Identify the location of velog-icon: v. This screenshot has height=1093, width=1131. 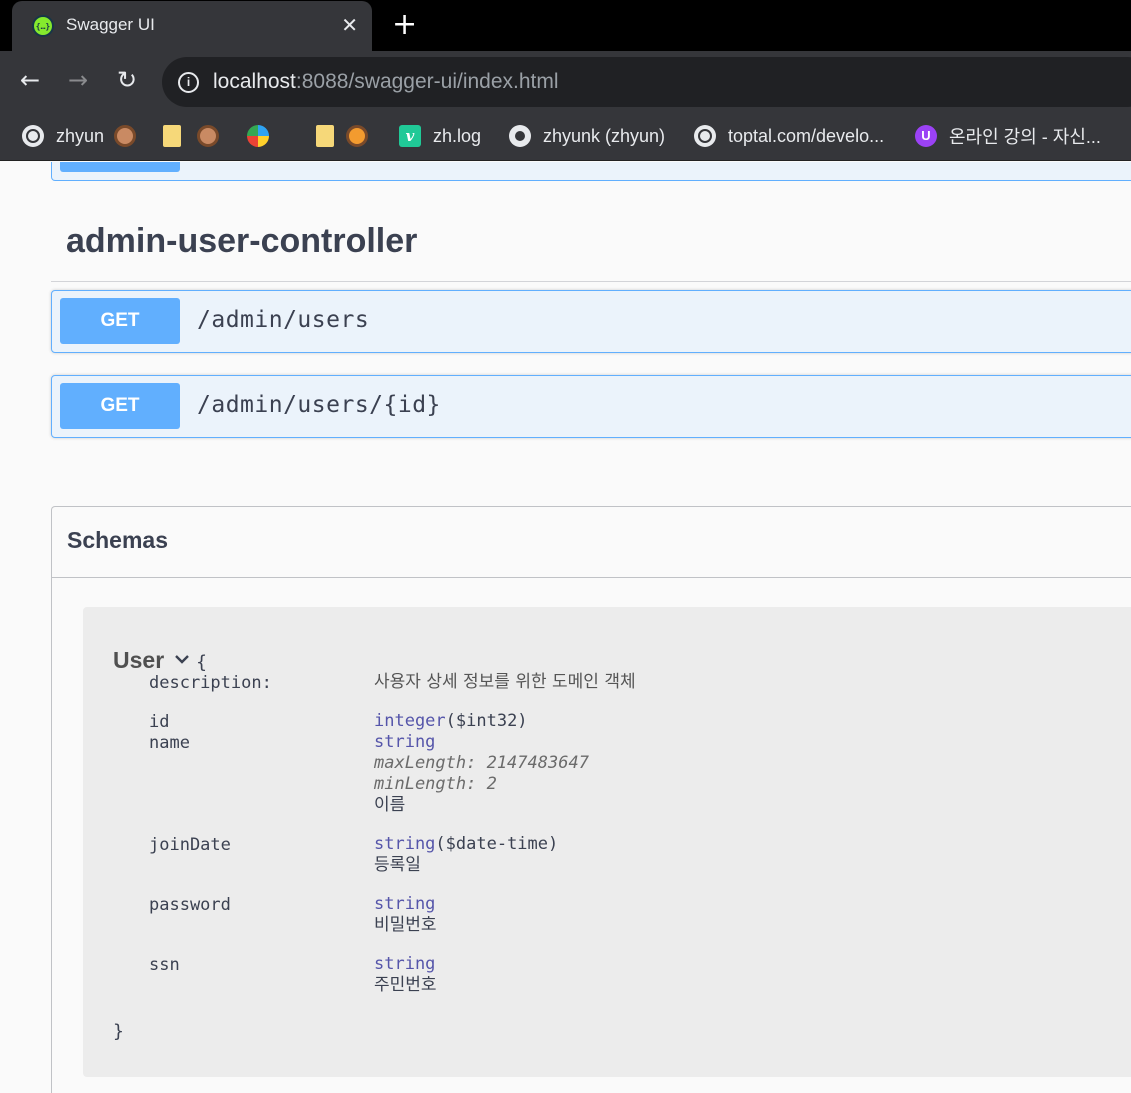
(410, 136).